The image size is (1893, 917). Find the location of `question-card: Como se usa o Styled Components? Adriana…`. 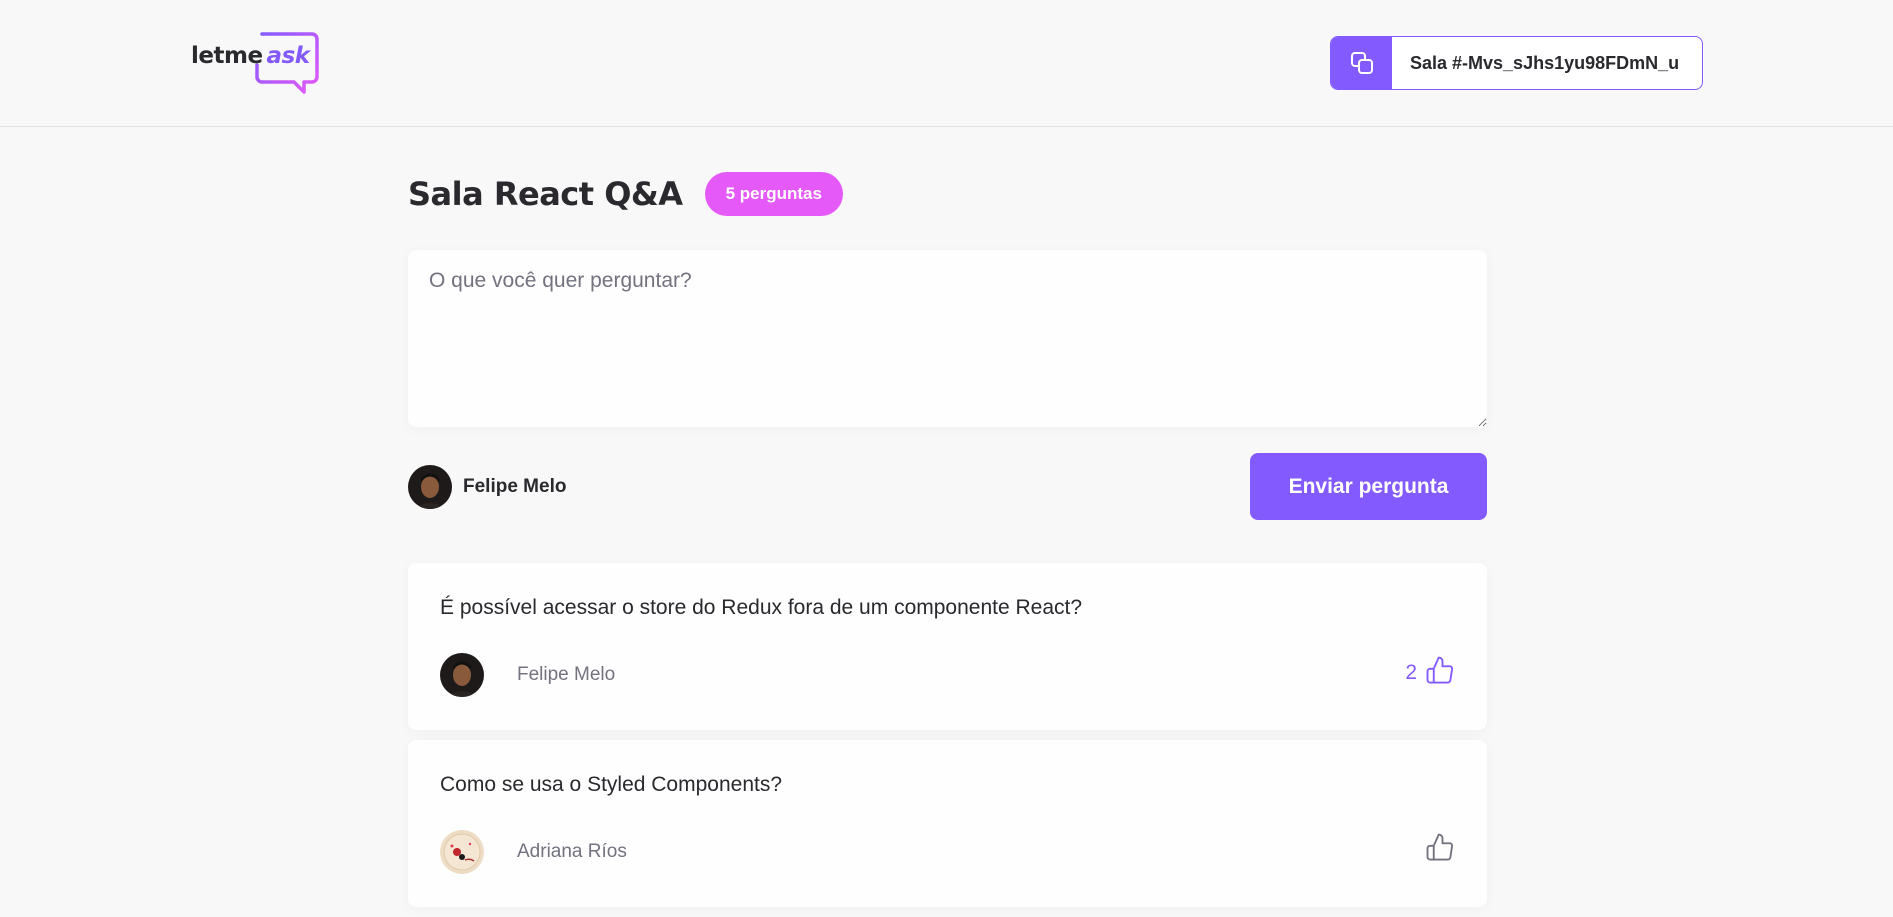

question-card: Como se usa o Styled Components? Adriana… is located at coordinates (947, 823).